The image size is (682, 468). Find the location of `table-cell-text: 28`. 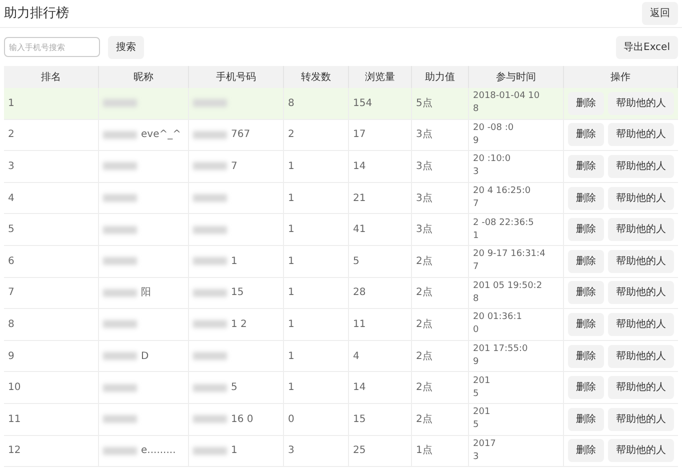

table-cell-text: 28 is located at coordinates (359, 293).